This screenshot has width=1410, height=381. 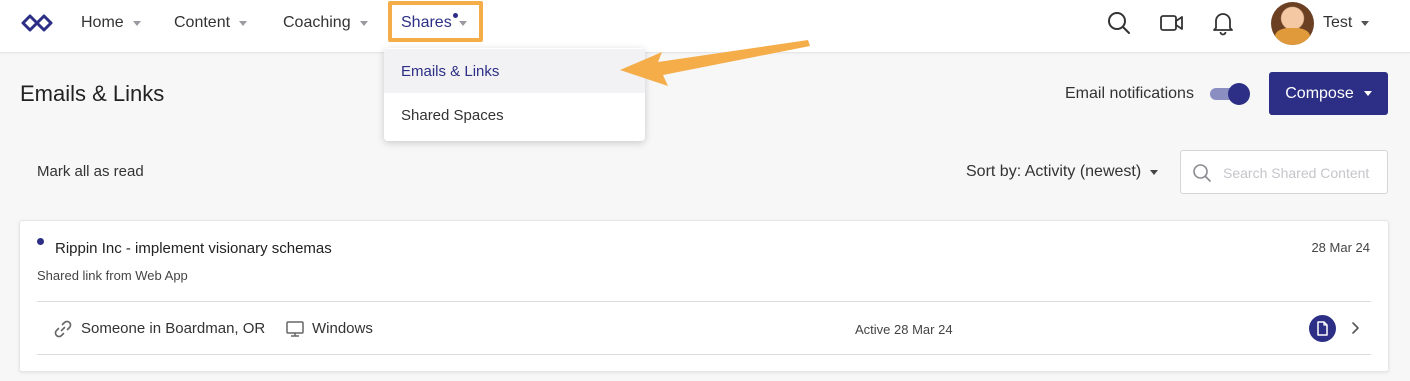 I want to click on menu-item-emails-links: Emails & Links, so click(x=514, y=71).